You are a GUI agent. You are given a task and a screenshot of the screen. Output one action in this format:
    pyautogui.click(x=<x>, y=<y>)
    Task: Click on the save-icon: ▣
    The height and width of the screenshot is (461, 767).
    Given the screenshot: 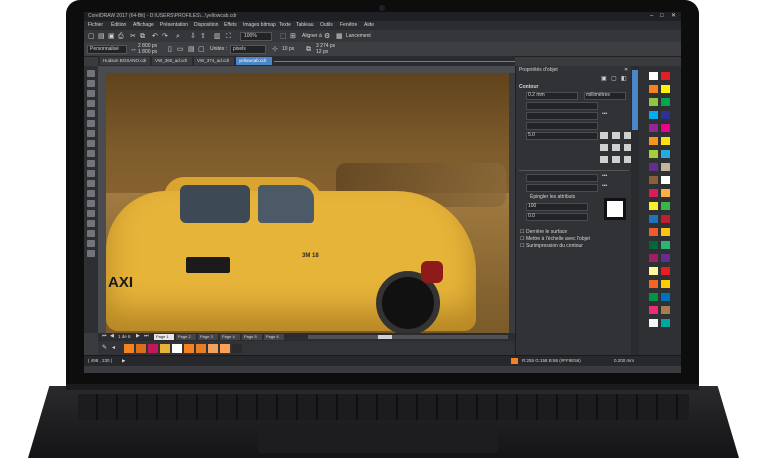 What is the action you would take?
    pyautogui.click(x=111, y=36)
    